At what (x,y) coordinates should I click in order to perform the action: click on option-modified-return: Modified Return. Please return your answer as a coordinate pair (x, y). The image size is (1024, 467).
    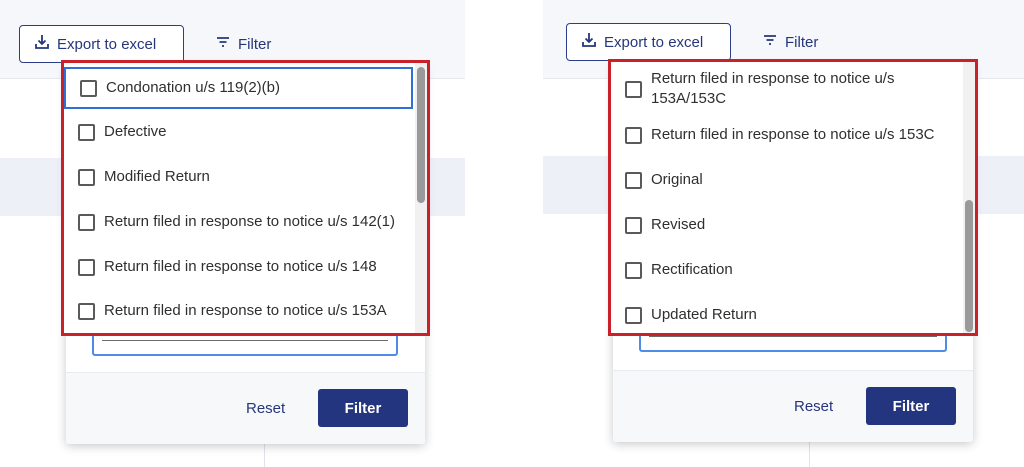
    Looking at the image, I should click on (238, 177).